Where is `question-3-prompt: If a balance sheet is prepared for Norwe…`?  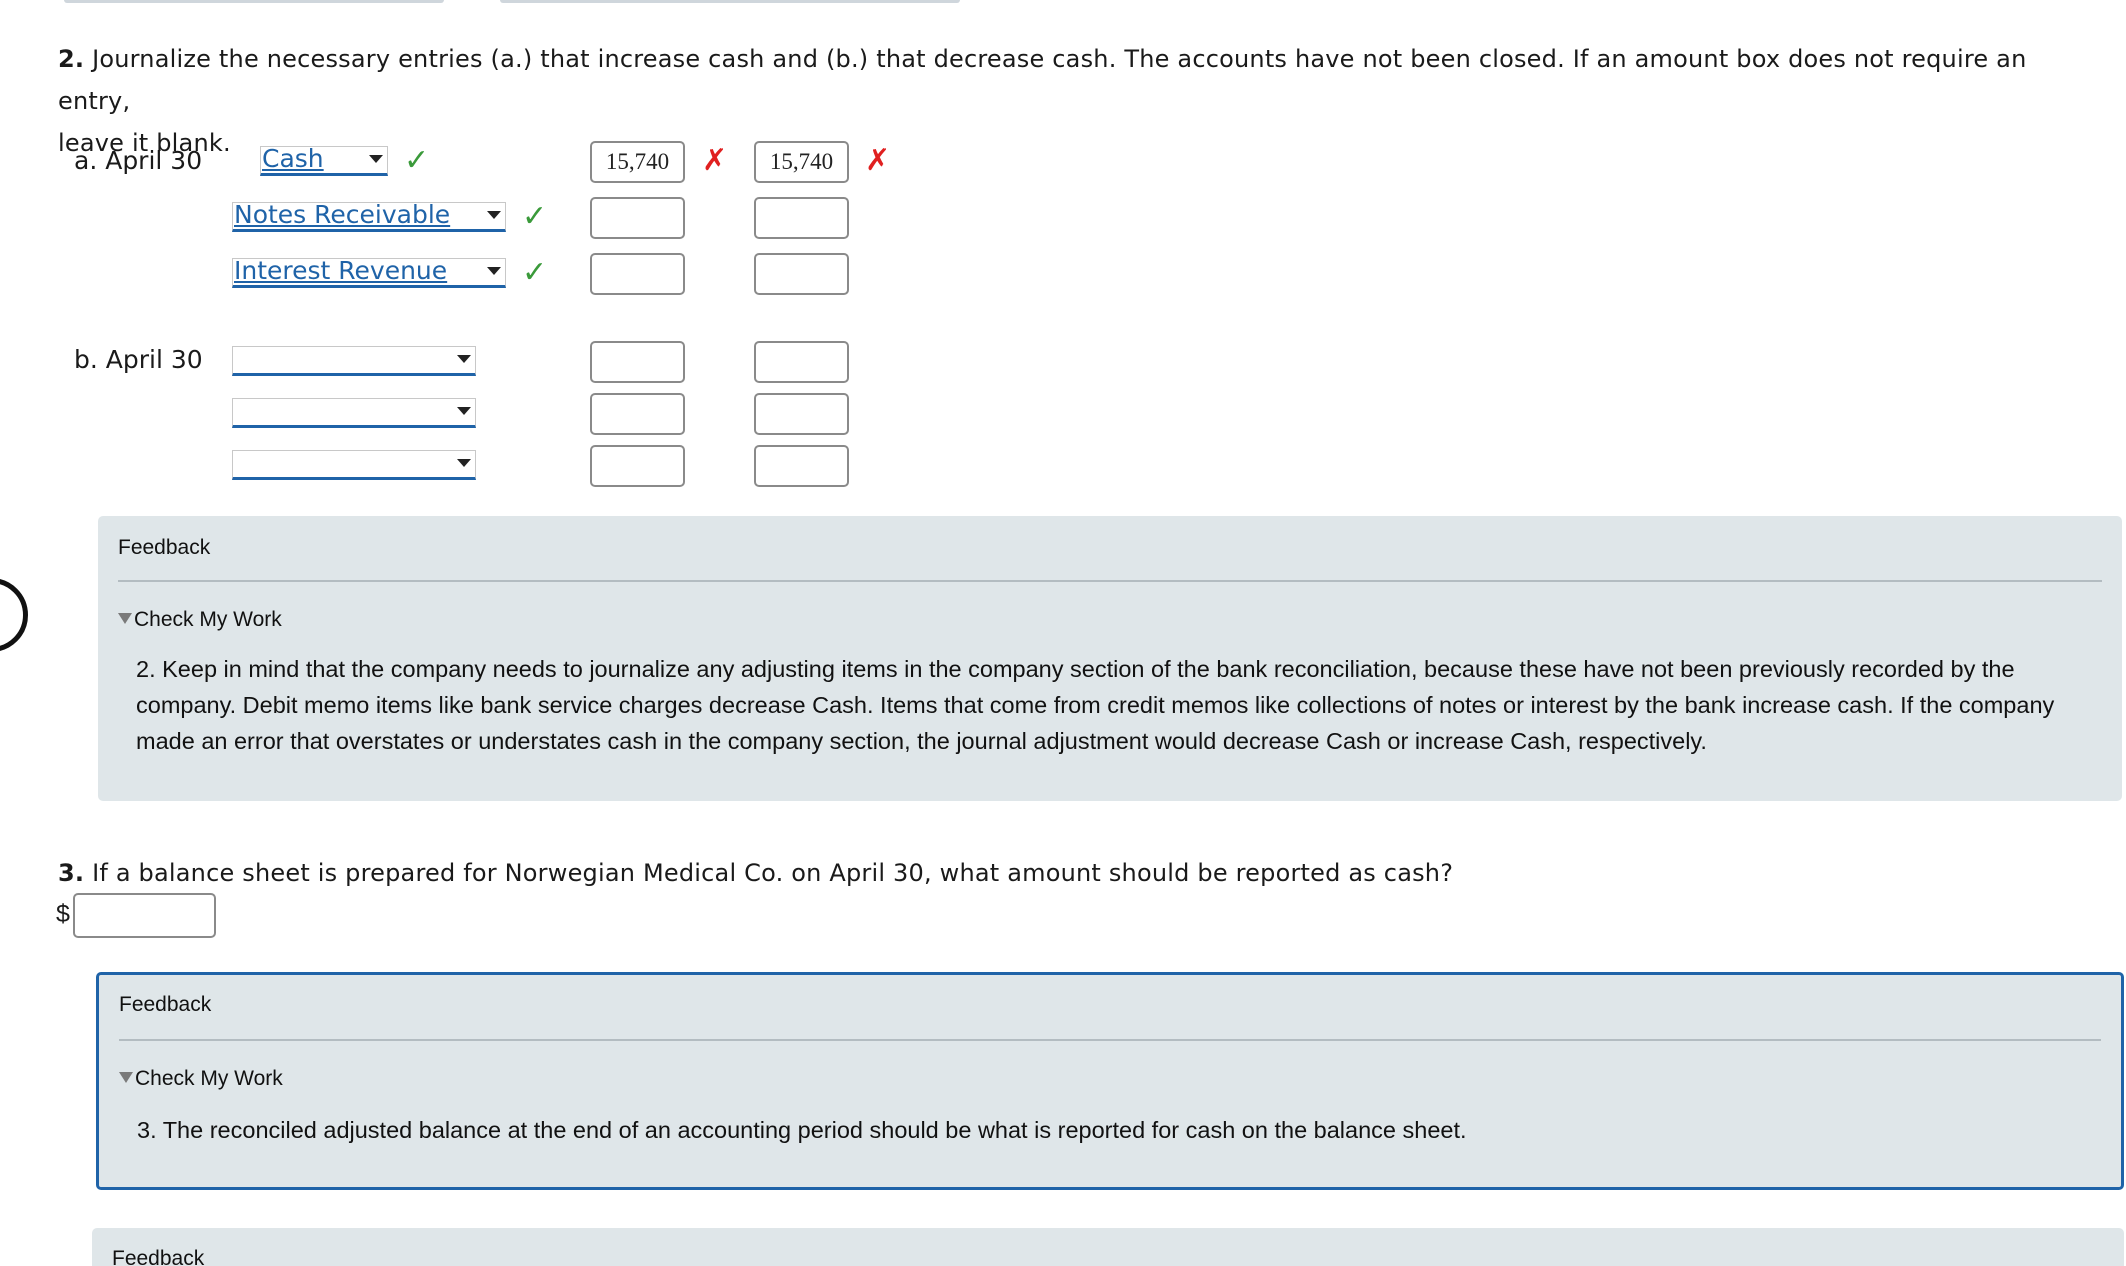
question-3-prompt: If a balance sheet is prepared for Norwe… is located at coordinates (773, 873).